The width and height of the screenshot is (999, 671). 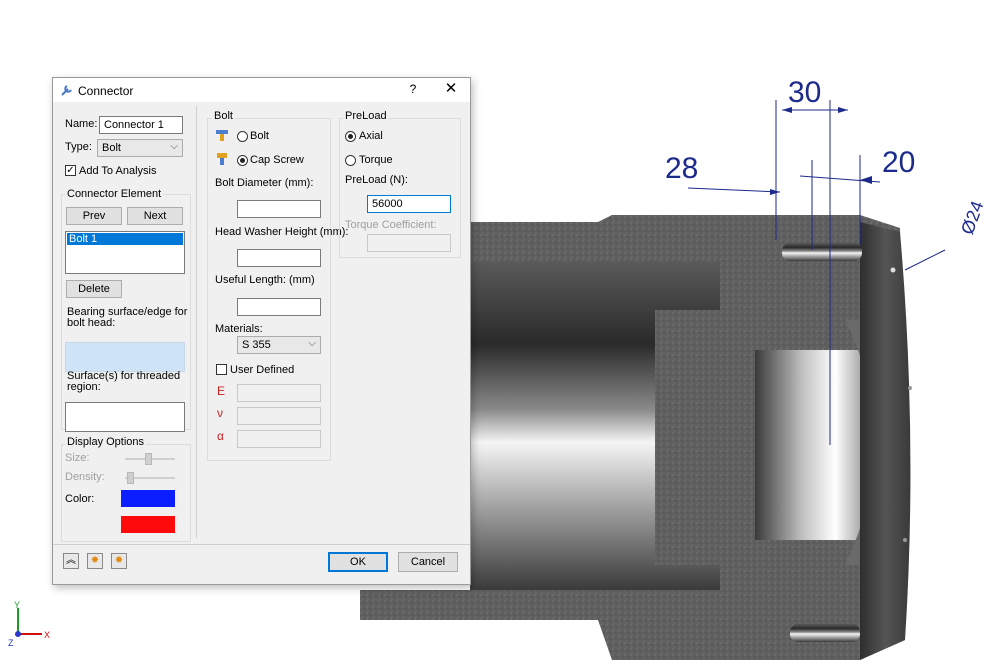 I want to click on sun-icon: ✹, so click(x=119, y=560).